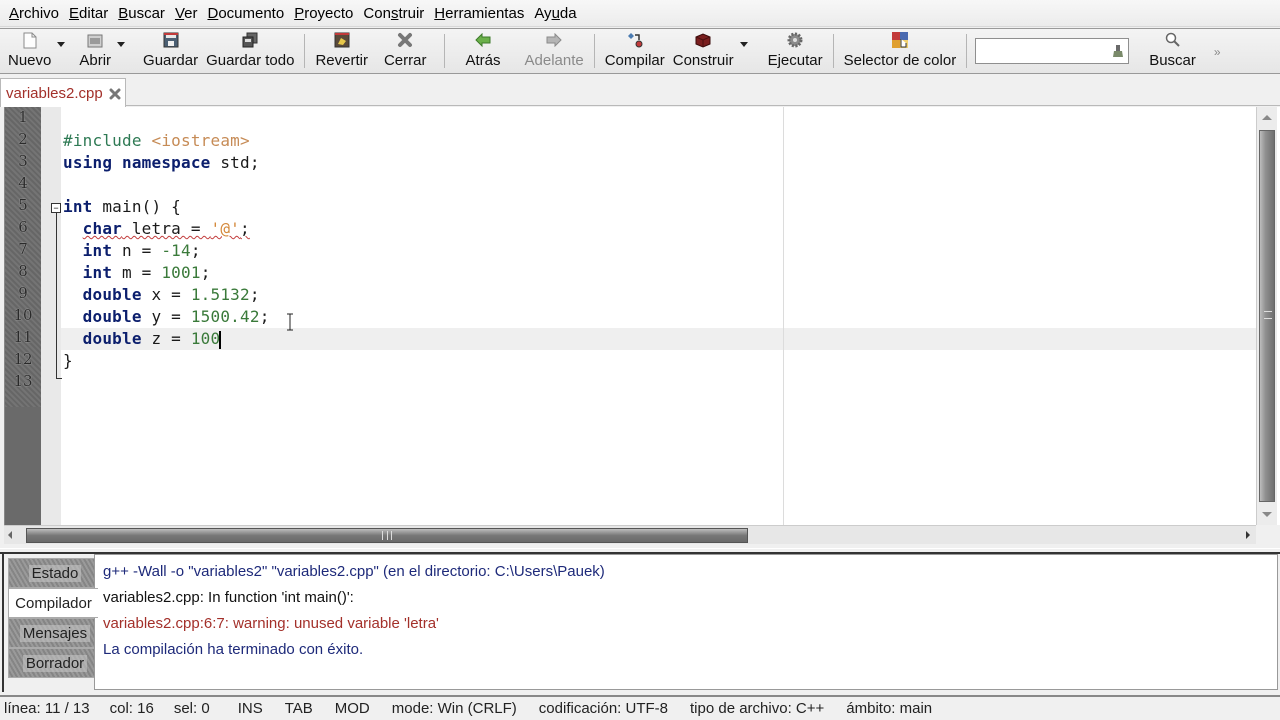 This screenshot has width=1280, height=720. What do you see at coordinates (795, 51) in the screenshot?
I see `run-button: Ejecutar` at bounding box center [795, 51].